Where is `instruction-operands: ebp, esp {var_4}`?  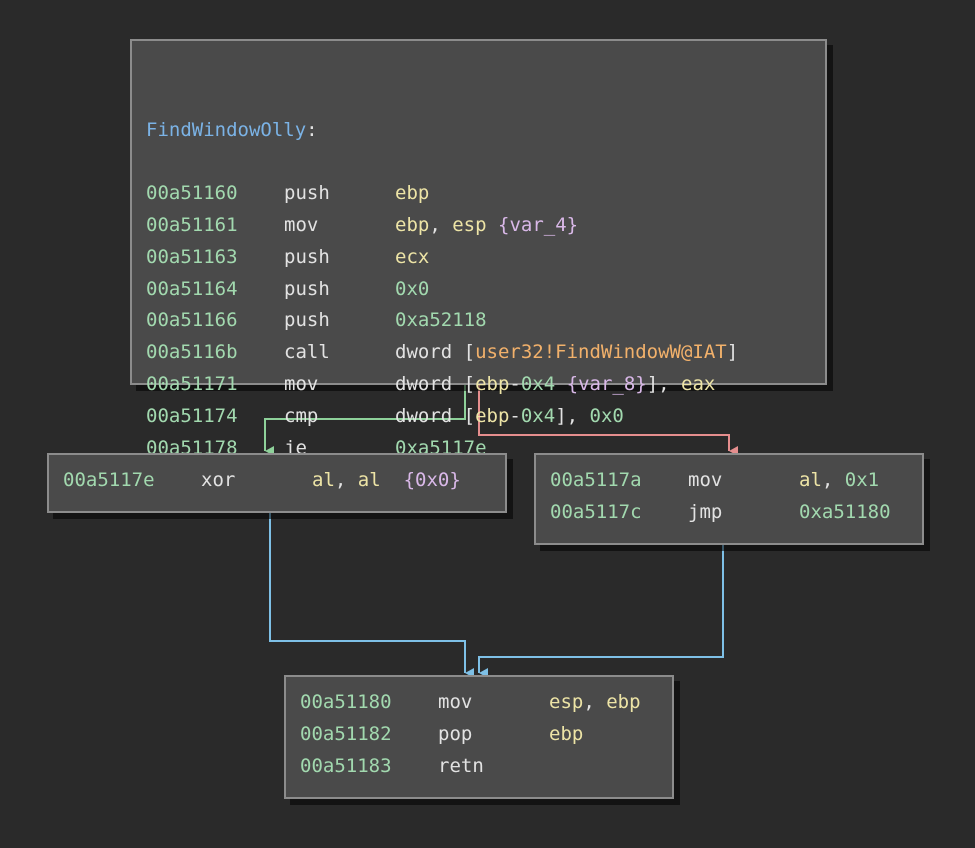
instruction-operands: ebp, esp {var_4} is located at coordinates (486, 226).